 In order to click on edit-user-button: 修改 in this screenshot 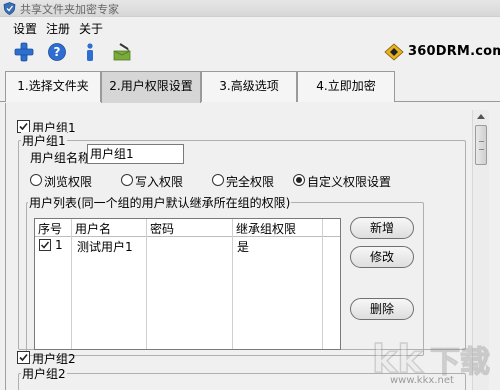, I will do `click(382, 257)`.